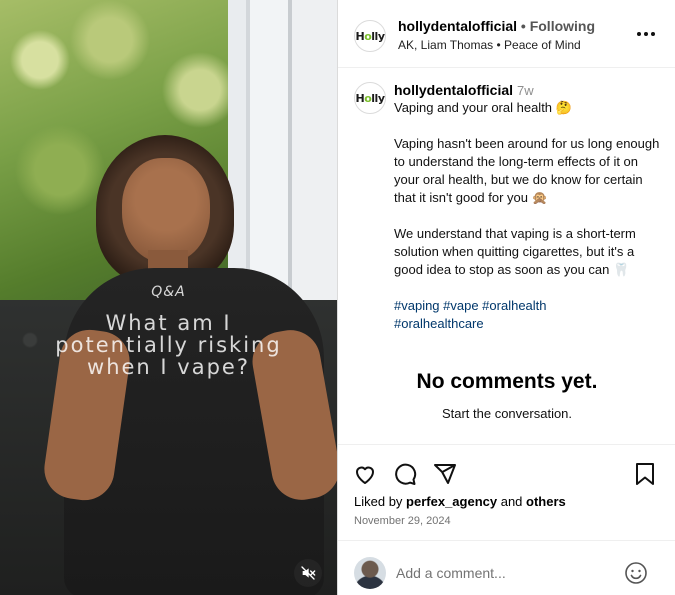 The height and width of the screenshot is (595, 675). I want to click on share-button, so click(445, 474).